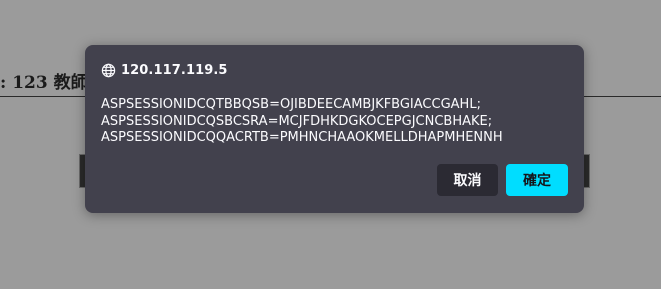  Describe the element at coordinates (586, 171) in the screenshot. I see `background-input-edge-right` at that location.